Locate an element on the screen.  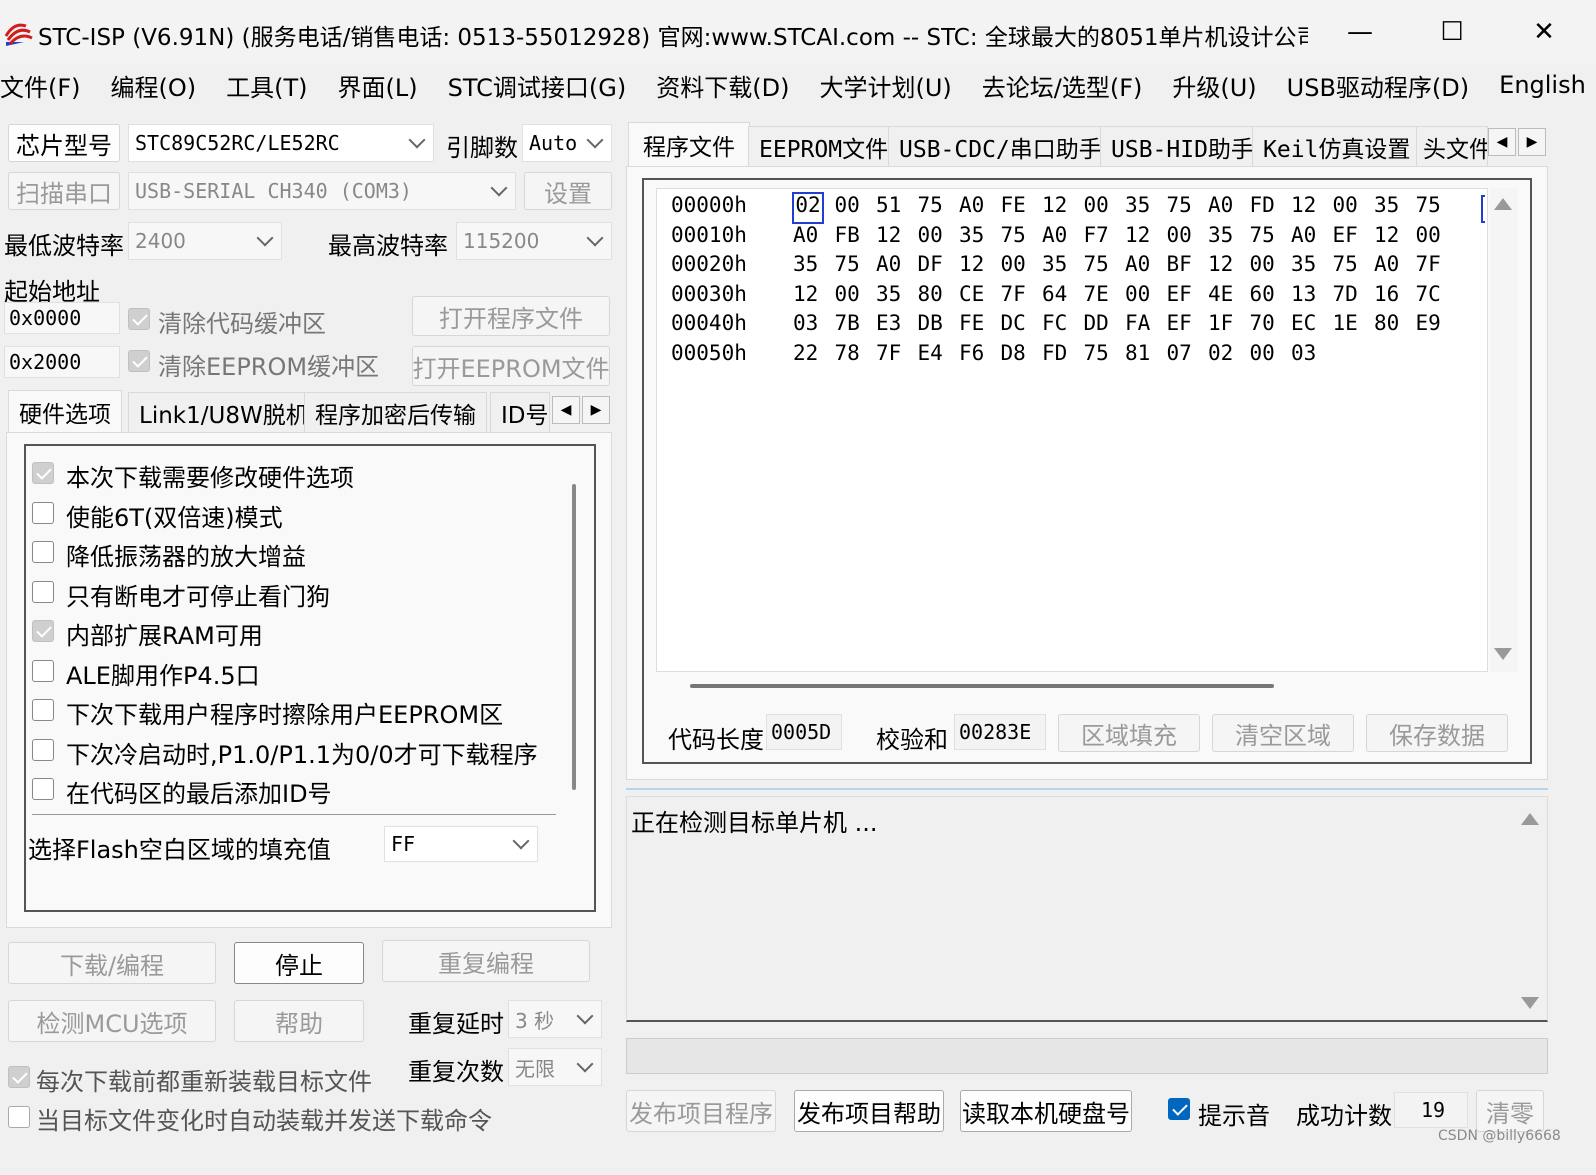
hardware-option-row: ALE脚用作P4.5口 is located at coordinates (290, 672).